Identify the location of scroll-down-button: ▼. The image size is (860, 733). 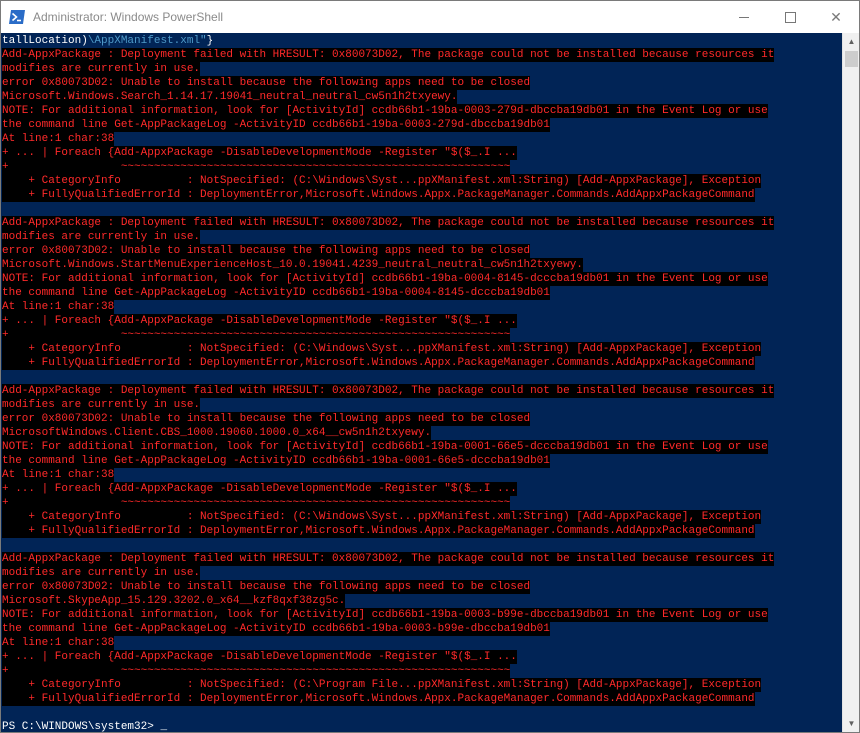
(851, 723).